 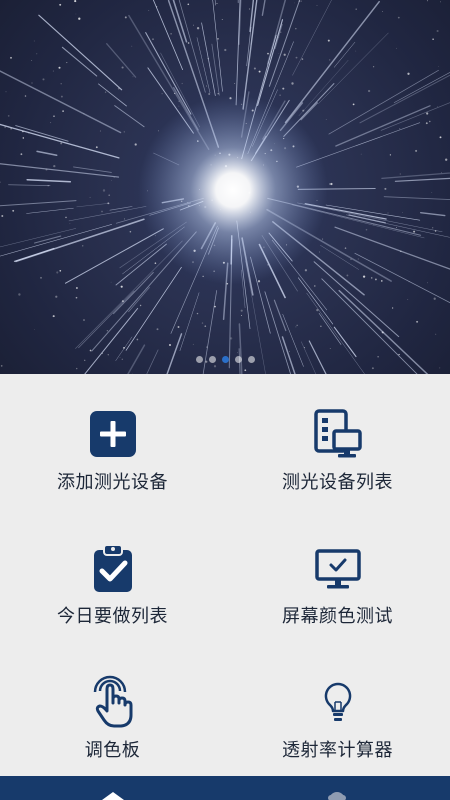 I want to click on bottom-tab-bar, so click(x=225, y=788).